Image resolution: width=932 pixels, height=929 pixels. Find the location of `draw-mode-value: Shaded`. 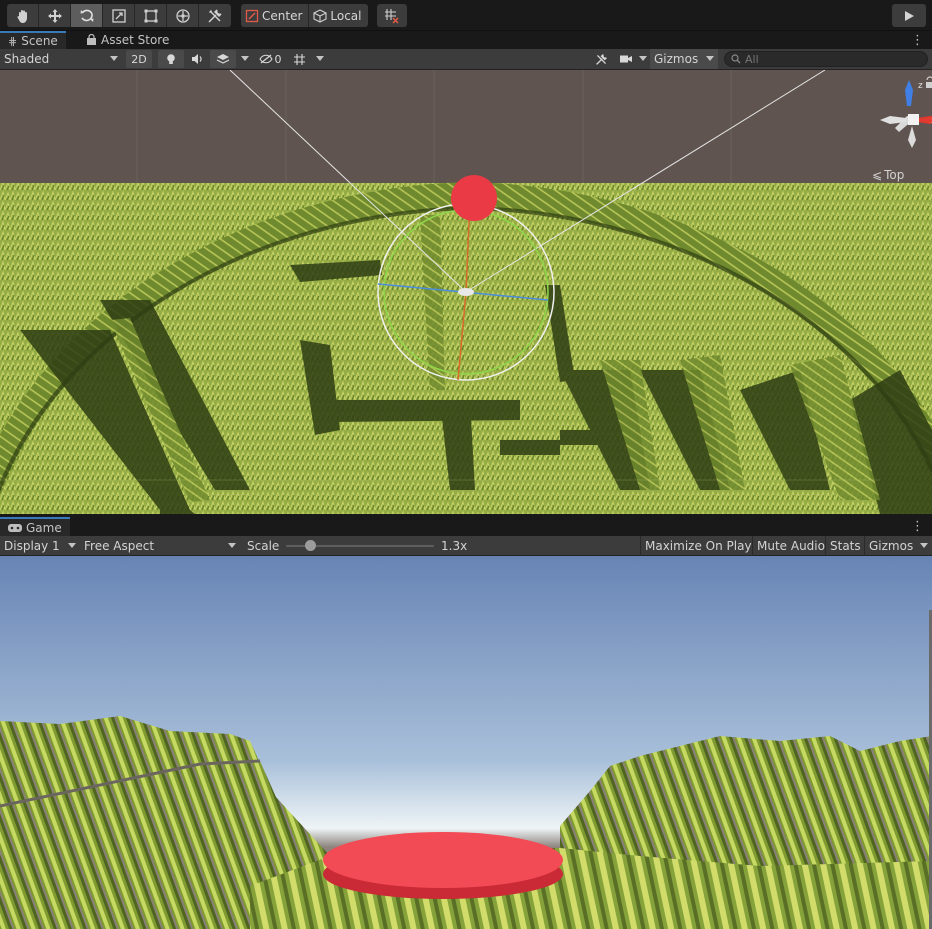

draw-mode-value: Shaded is located at coordinates (27, 59).